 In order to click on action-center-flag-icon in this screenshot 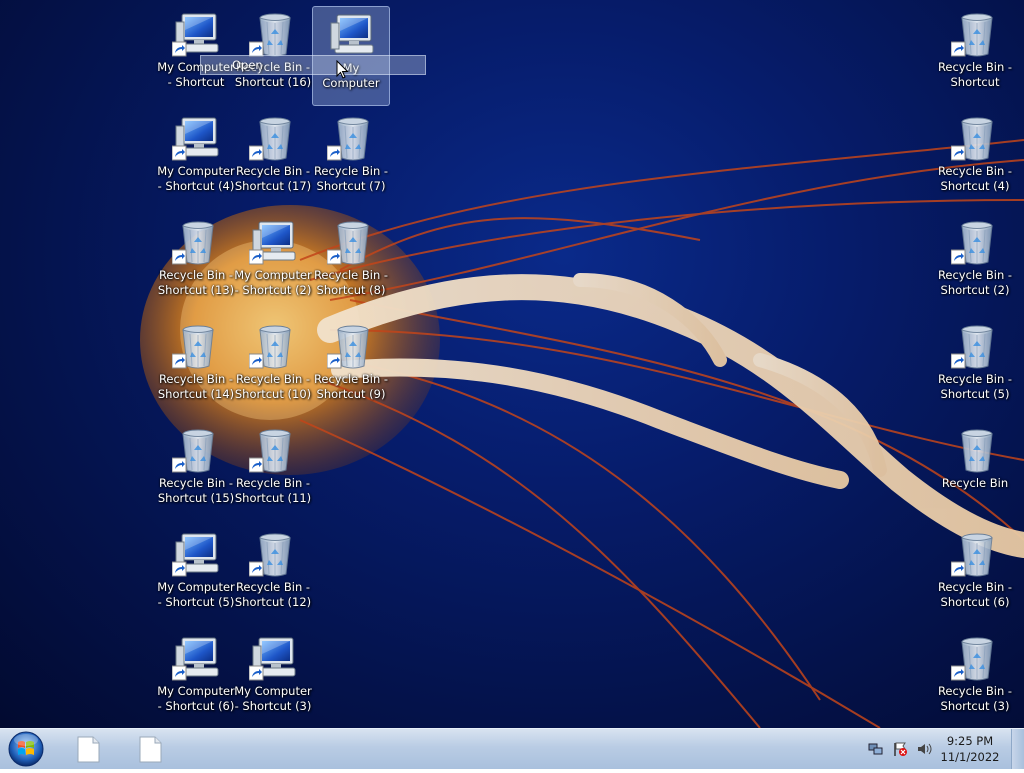, I will do `click(900, 749)`.